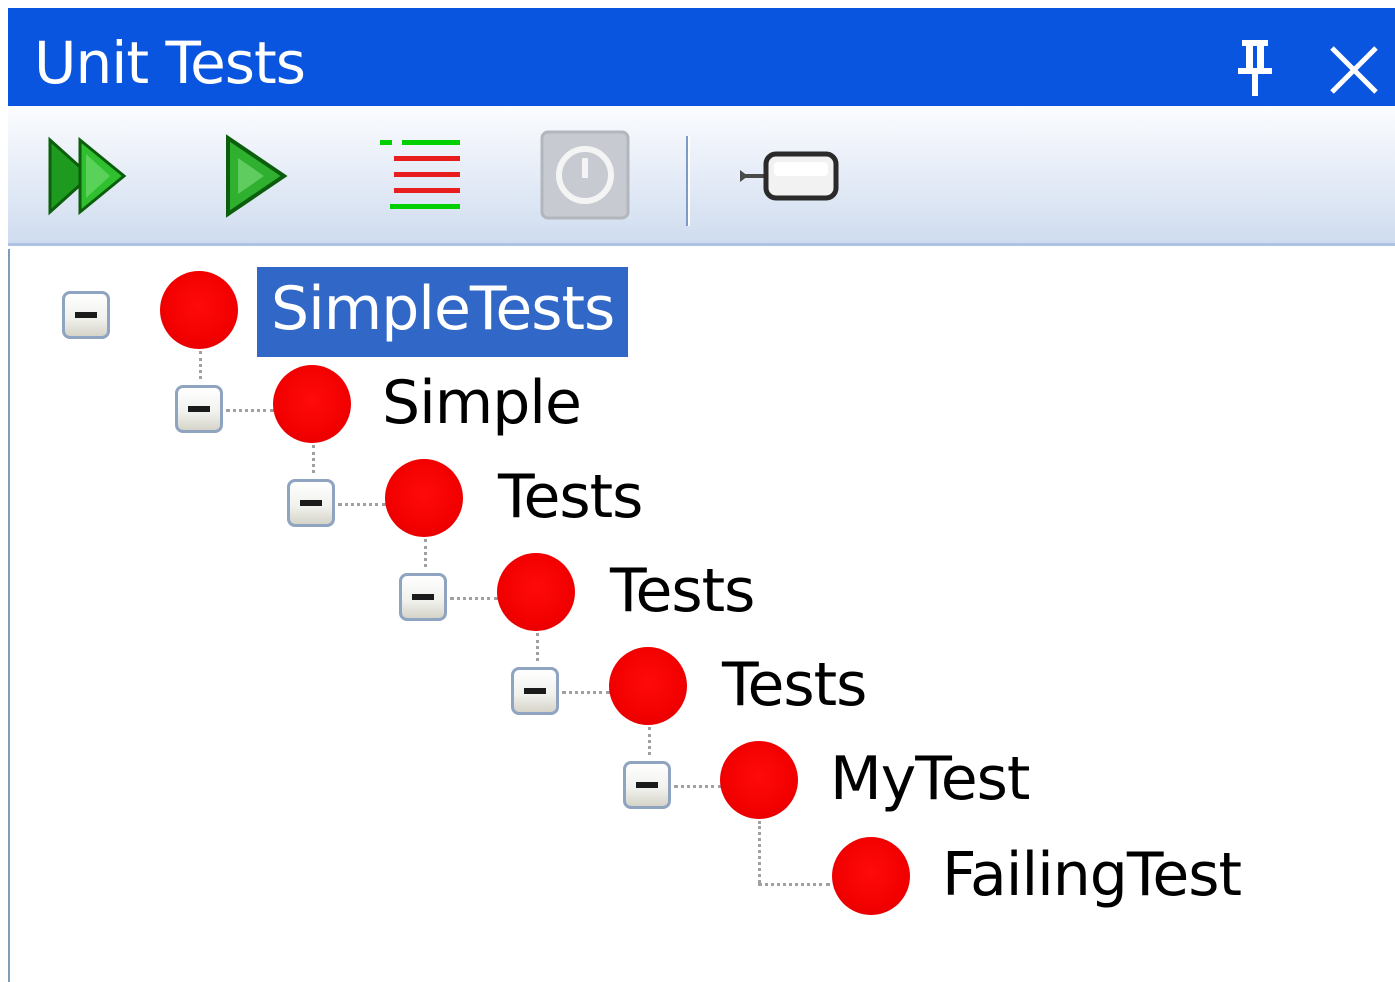 The width and height of the screenshot is (1395, 982). I want to click on toolbar, so click(701, 176).